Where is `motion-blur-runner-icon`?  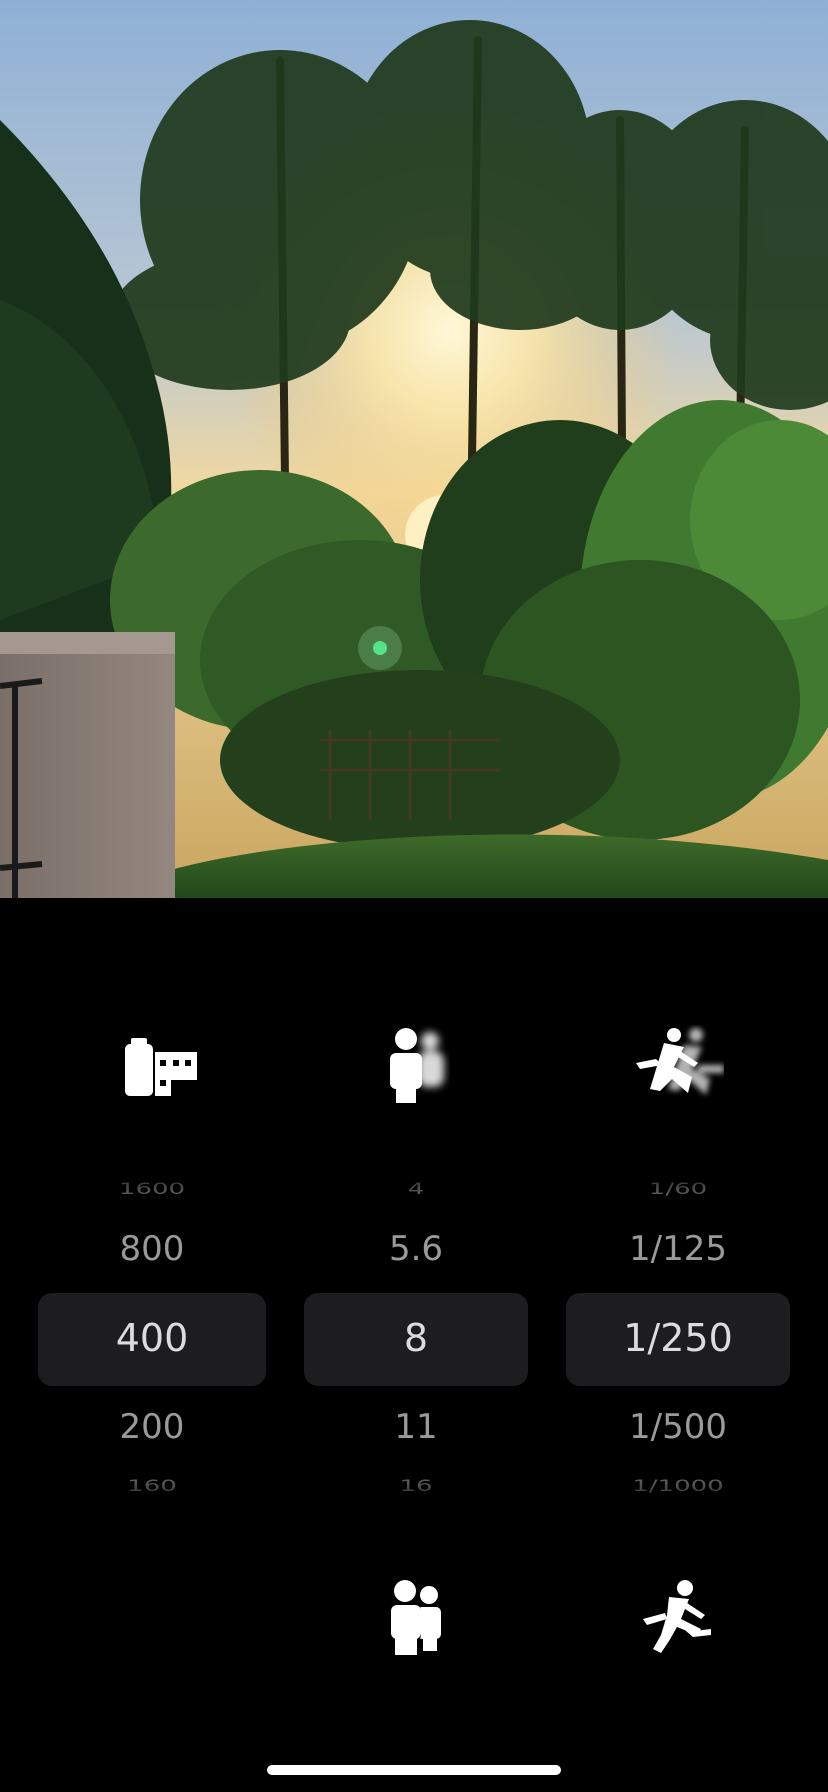 motion-blur-runner-icon is located at coordinates (680, 1061).